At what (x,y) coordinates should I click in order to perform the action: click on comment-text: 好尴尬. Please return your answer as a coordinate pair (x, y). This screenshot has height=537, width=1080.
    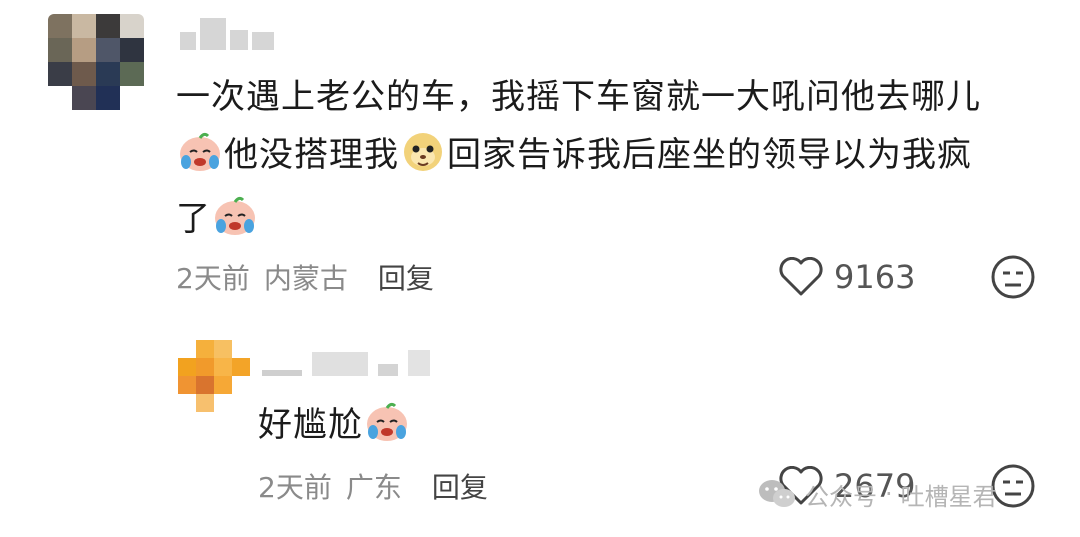
    Looking at the image, I should click on (334, 428).